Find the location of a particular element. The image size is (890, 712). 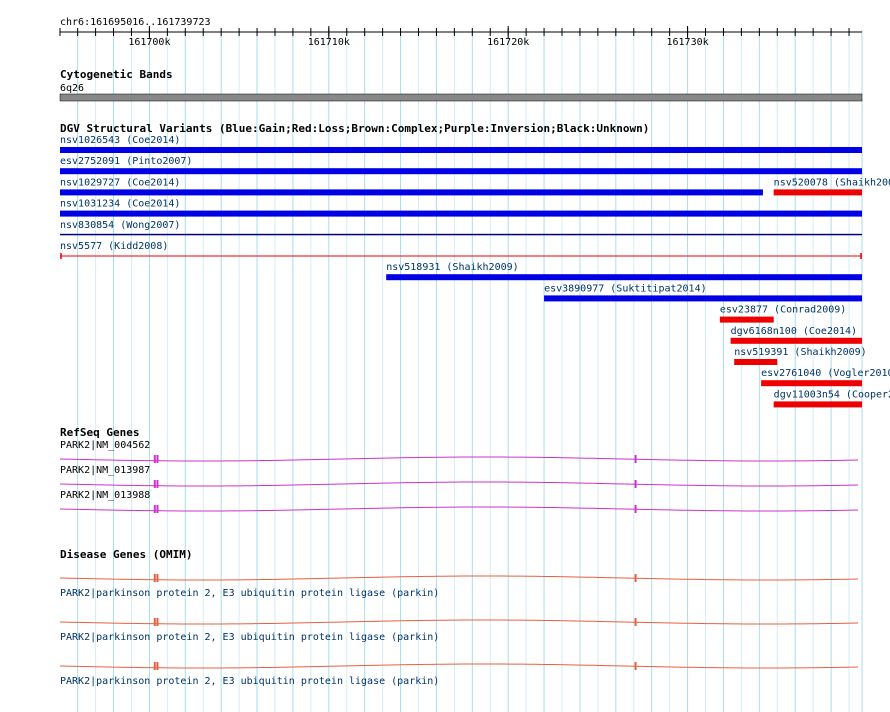

dgv-variant-label: nsv1029727 (Coe2014) is located at coordinates (120, 182).